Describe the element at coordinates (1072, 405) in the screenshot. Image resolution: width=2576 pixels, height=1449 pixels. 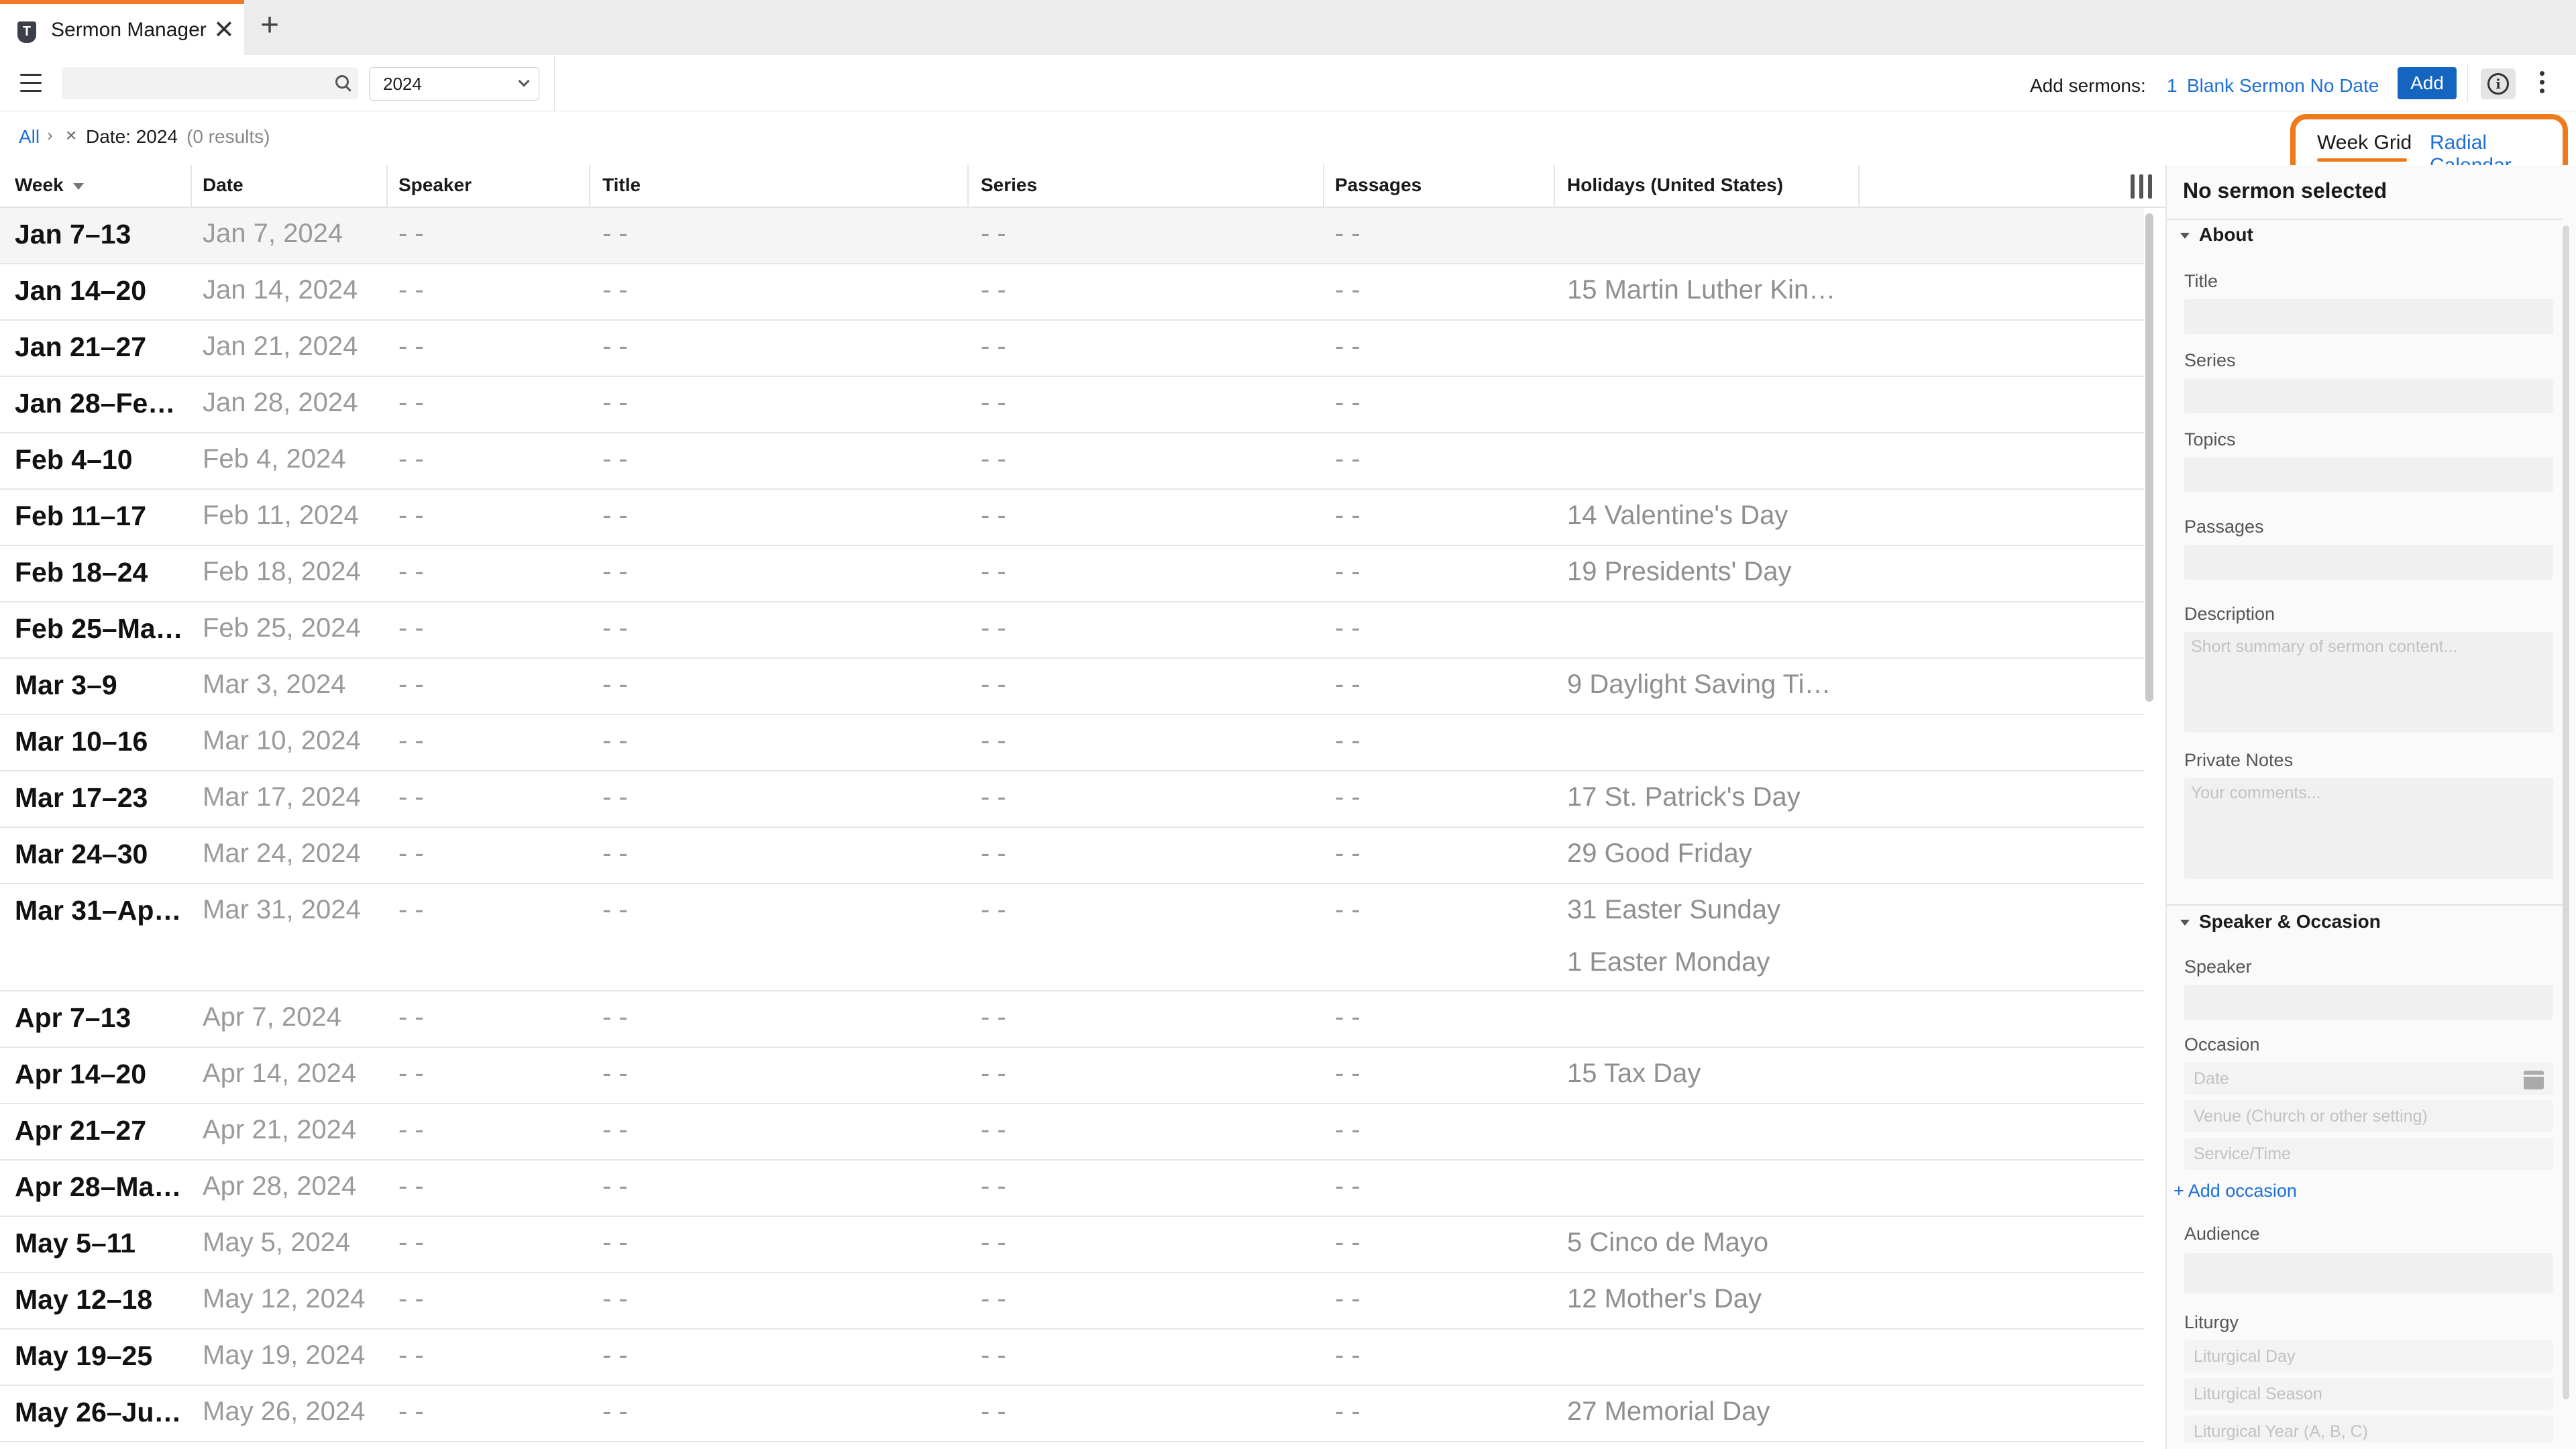
I see `table-row: Jan 28–Feb 3 Jan 28, 2024 - - - - - - - -` at that location.